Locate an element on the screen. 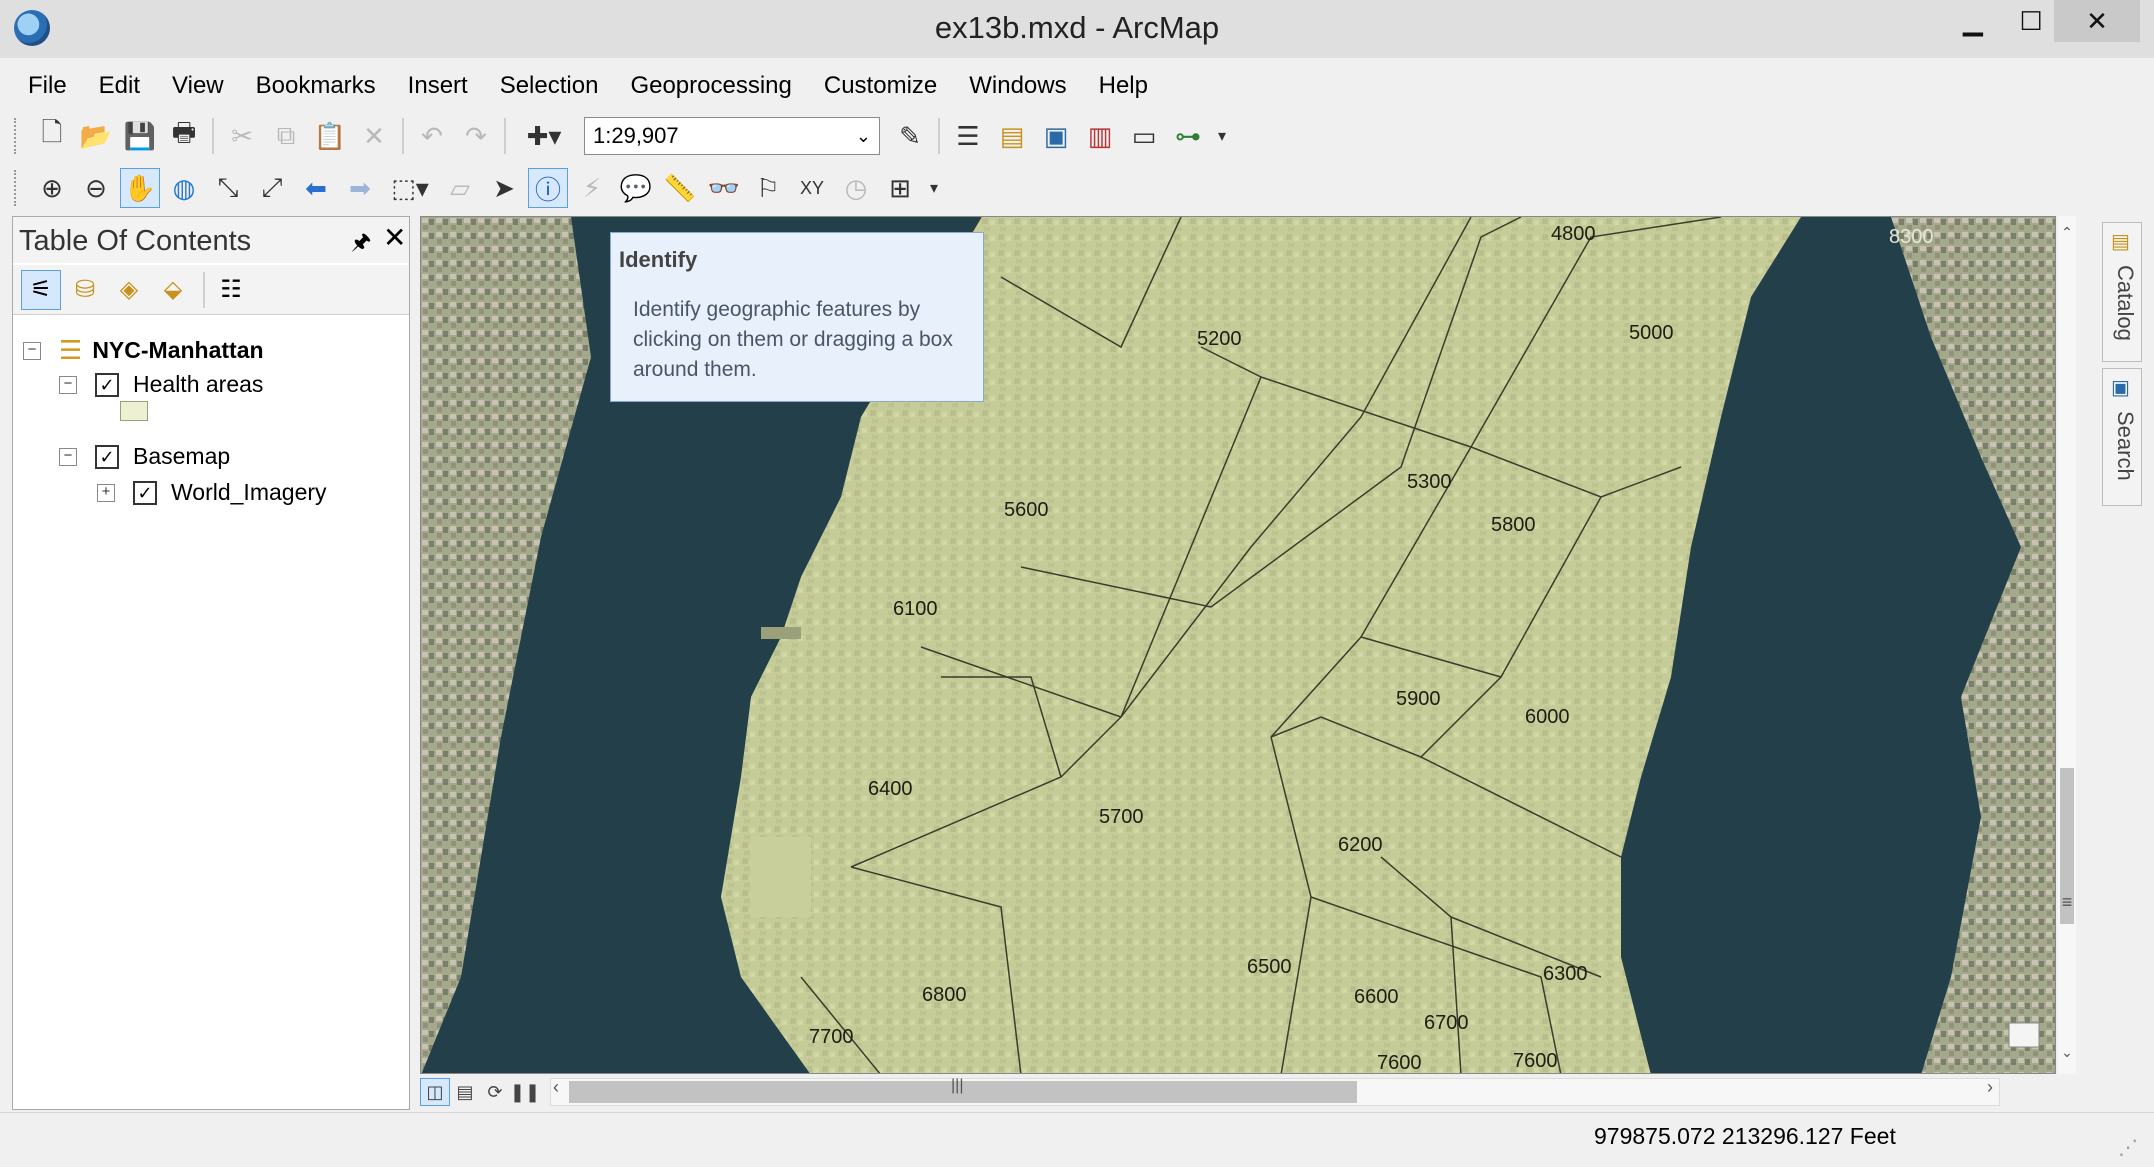 This screenshot has width=2154, height=1167. search-icon: ▣ is located at coordinates (2120, 388).